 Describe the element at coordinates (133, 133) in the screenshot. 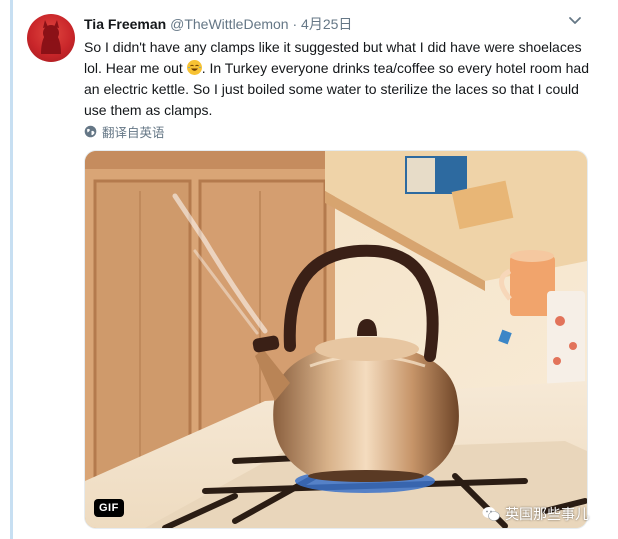

I see `translate-label: 翻译自英语` at that location.